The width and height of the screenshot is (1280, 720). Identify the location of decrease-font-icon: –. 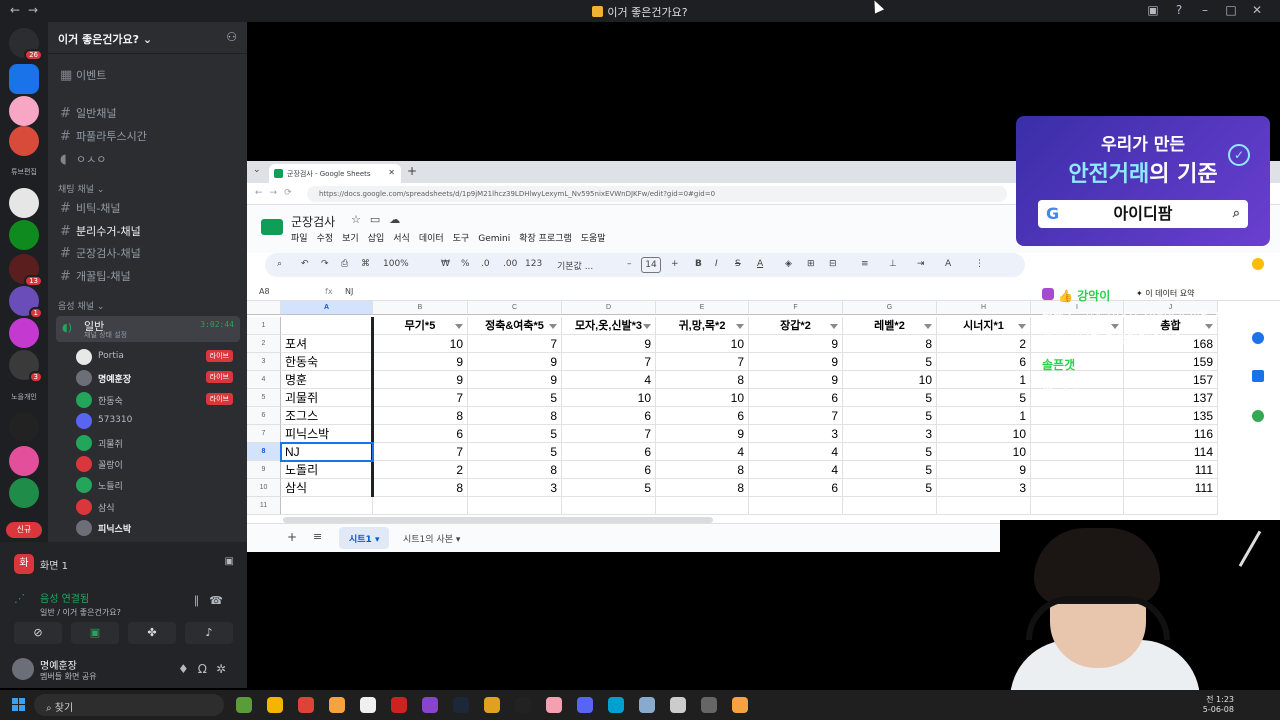
(629, 264).